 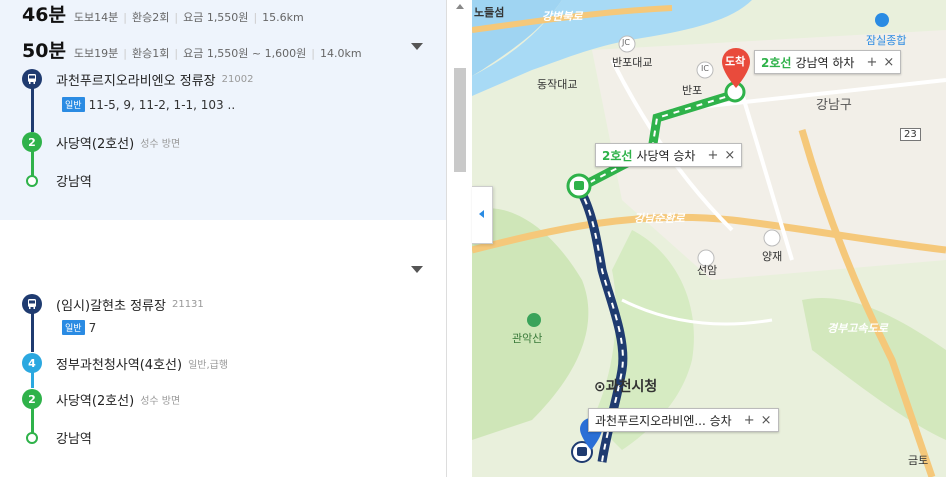 What do you see at coordinates (663, 420) in the screenshot?
I see `popup-station-name: 과천푸르지오라비엔... 승차` at bounding box center [663, 420].